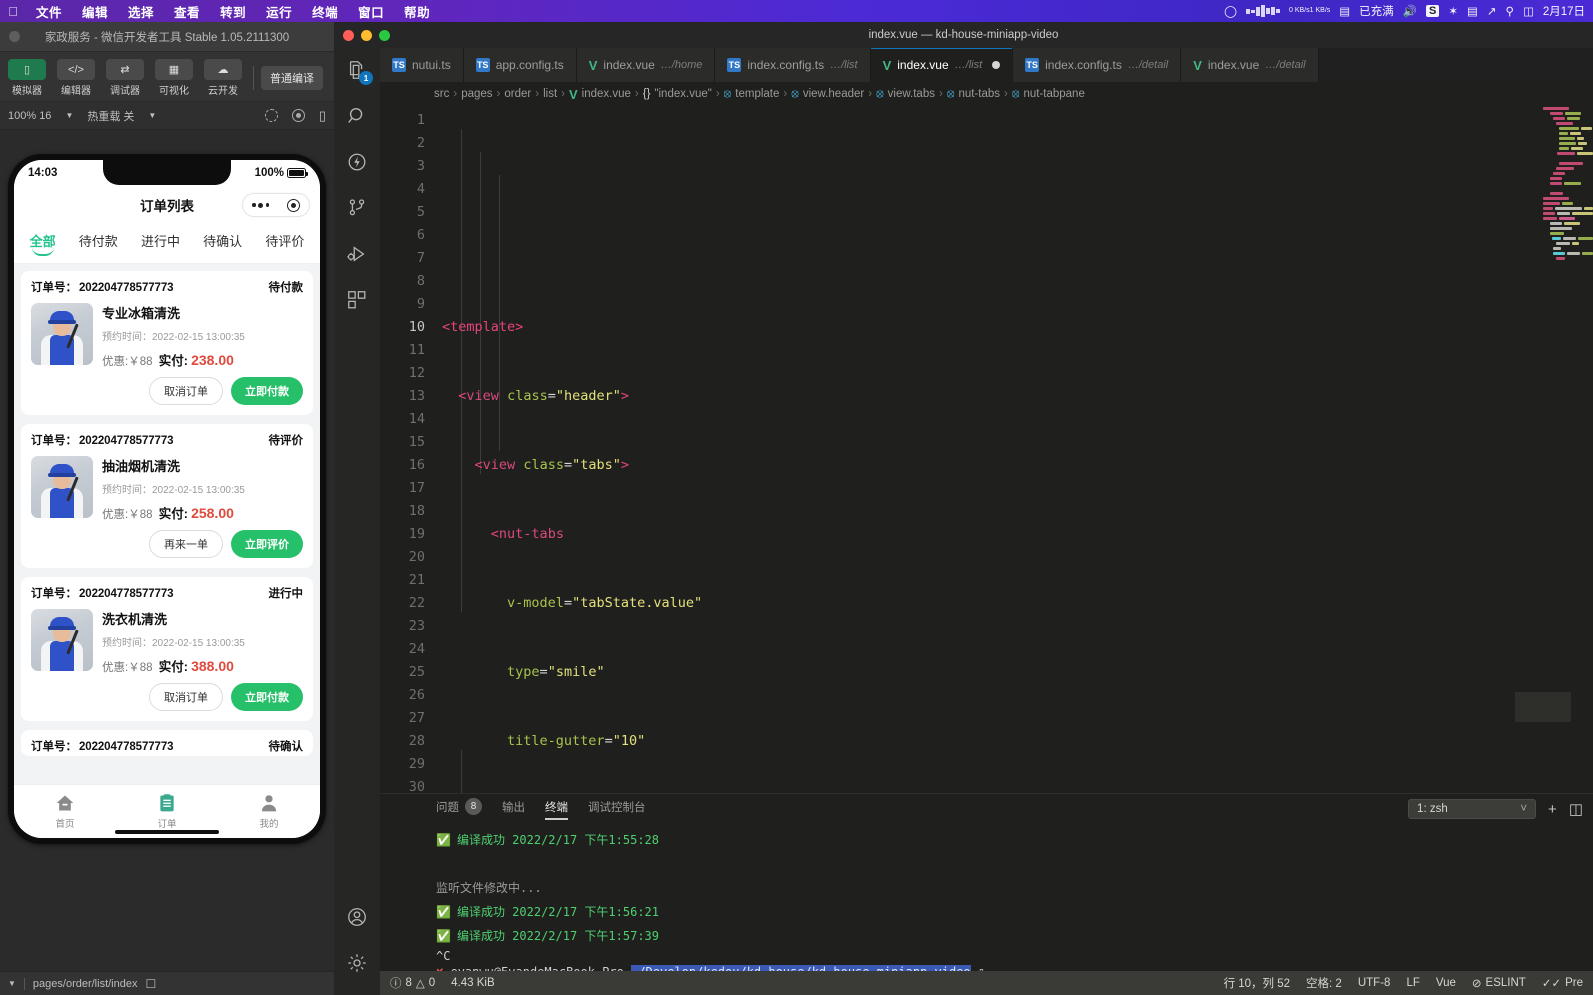 The height and width of the screenshot is (995, 1593). Describe the element at coordinates (1472, 809) in the screenshot. I see `terminal-shell-select: 1: zsh ˅` at that location.